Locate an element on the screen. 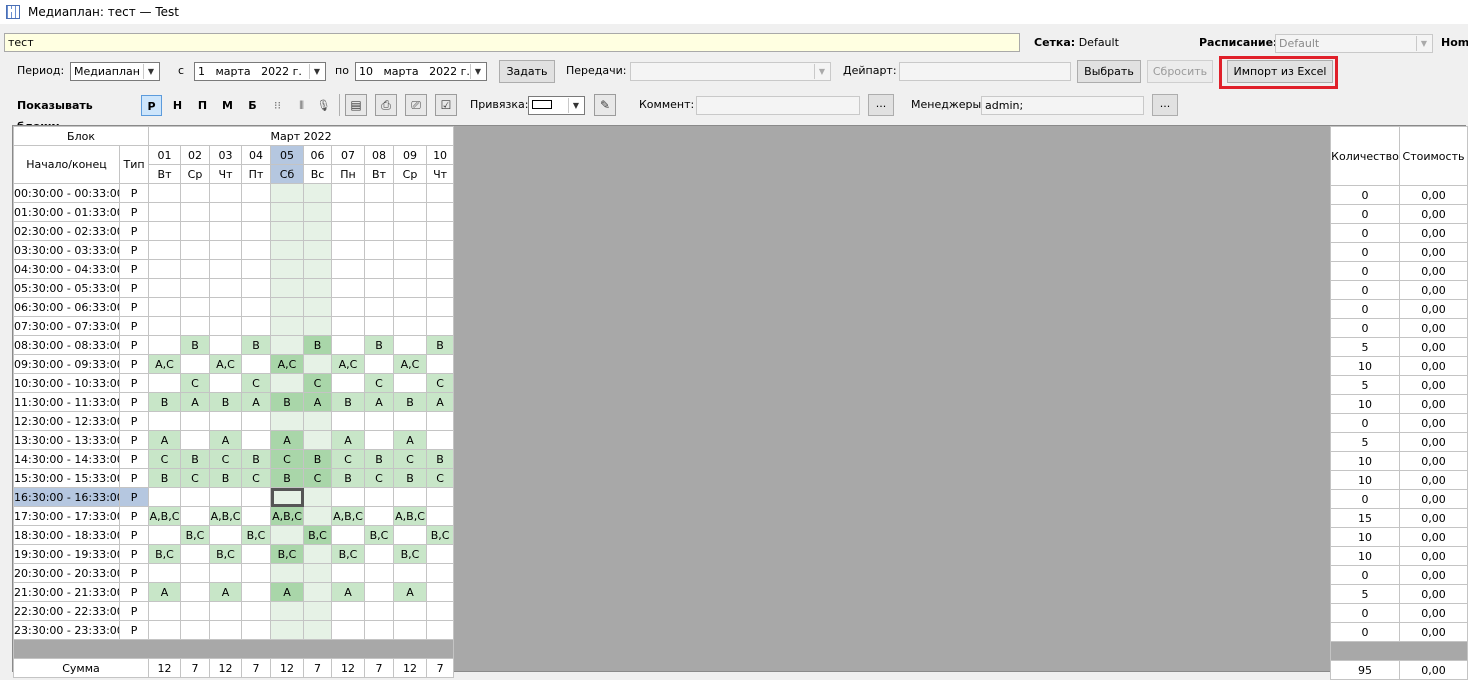  grid-dots-icon: ⁝⁝ is located at coordinates (277, 105).